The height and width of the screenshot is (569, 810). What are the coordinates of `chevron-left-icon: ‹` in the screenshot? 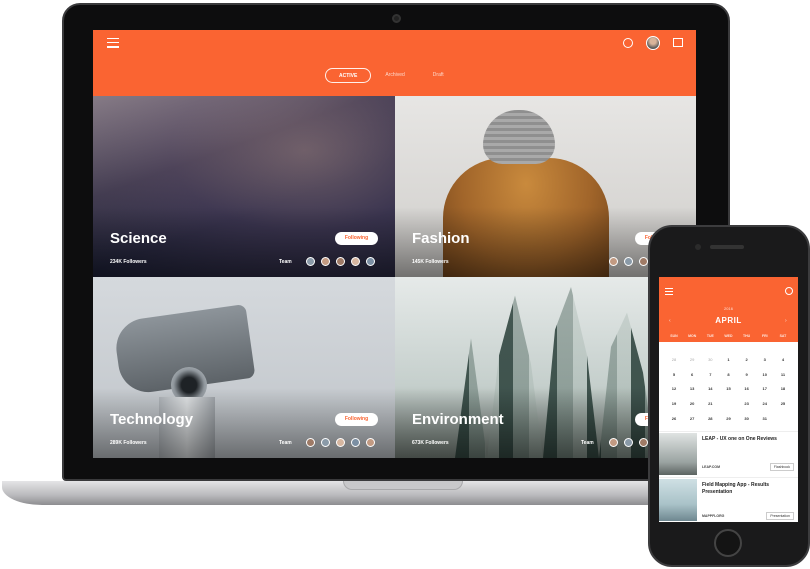 It's located at (670, 321).